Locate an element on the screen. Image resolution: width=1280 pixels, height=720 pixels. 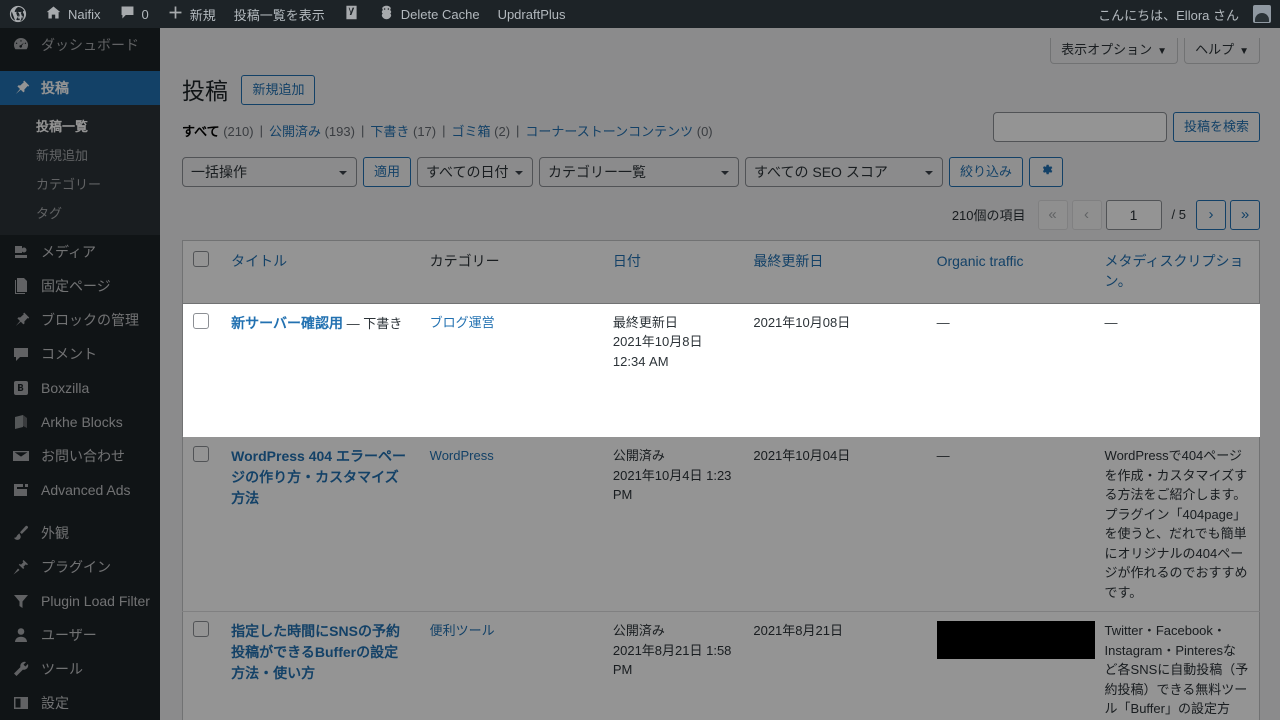
comments-button: 0 is located at coordinates (134, 14).